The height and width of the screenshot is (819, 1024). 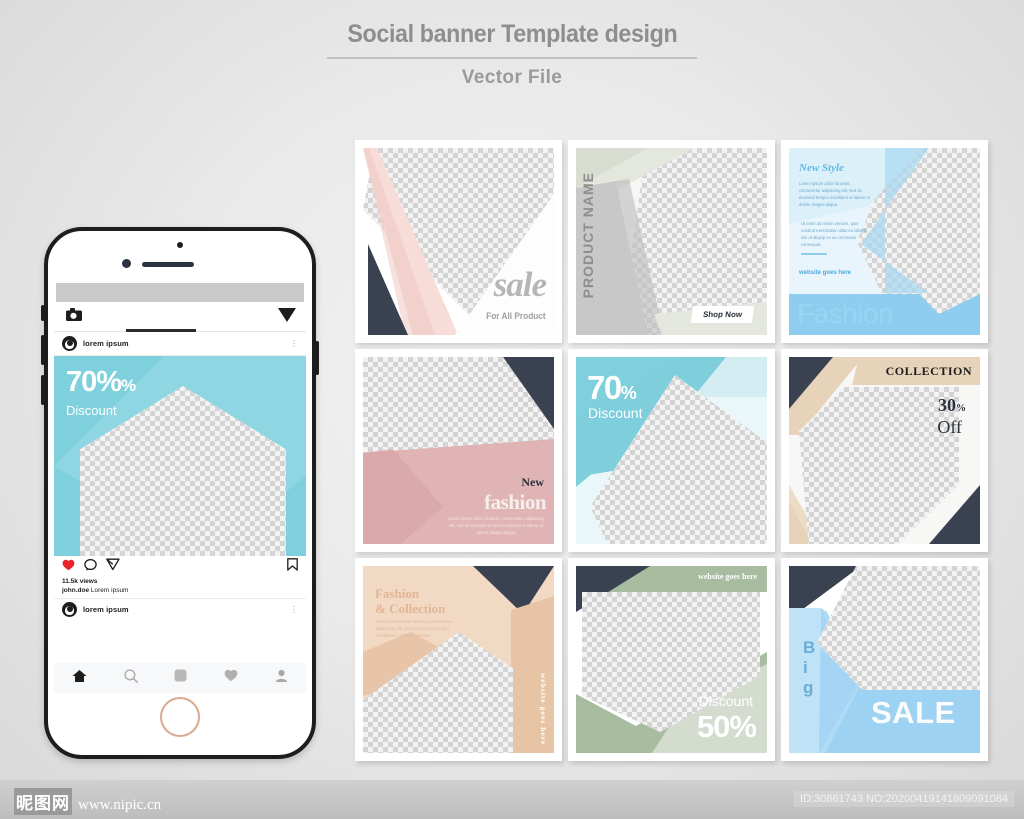 I want to click on logo-text-cn: 昵图网, so click(x=43, y=801).